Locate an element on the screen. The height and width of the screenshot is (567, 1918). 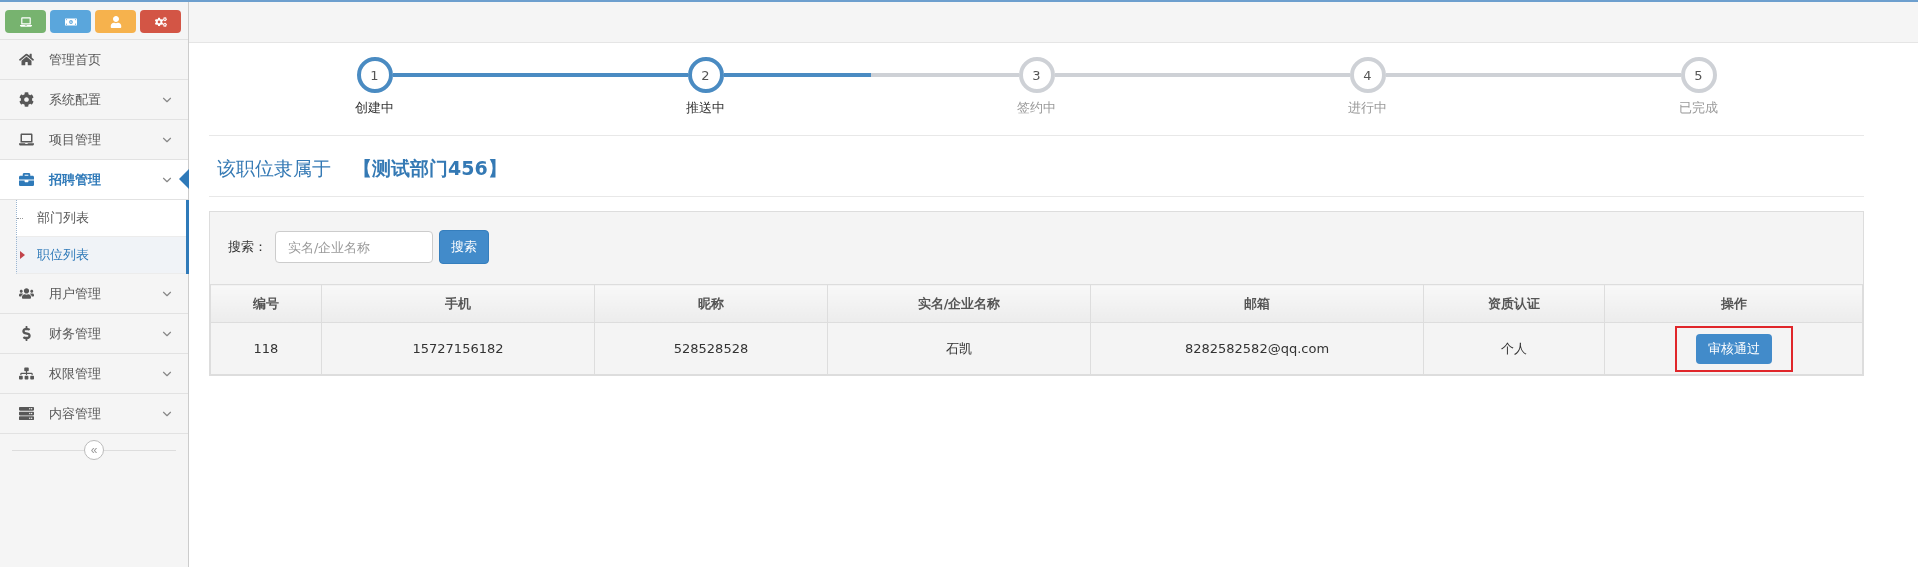
step-label: 签约中 is located at coordinates (1036, 108).